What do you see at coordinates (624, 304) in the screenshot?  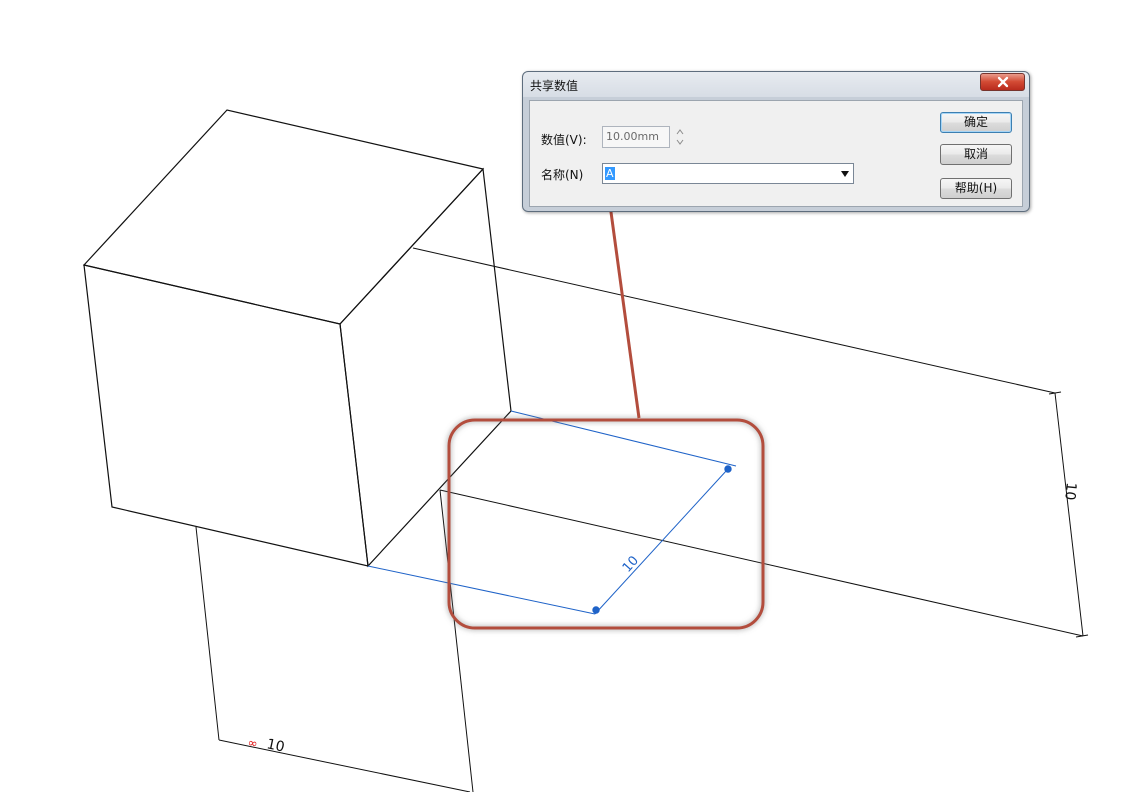 I see `callout-arrow` at bounding box center [624, 304].